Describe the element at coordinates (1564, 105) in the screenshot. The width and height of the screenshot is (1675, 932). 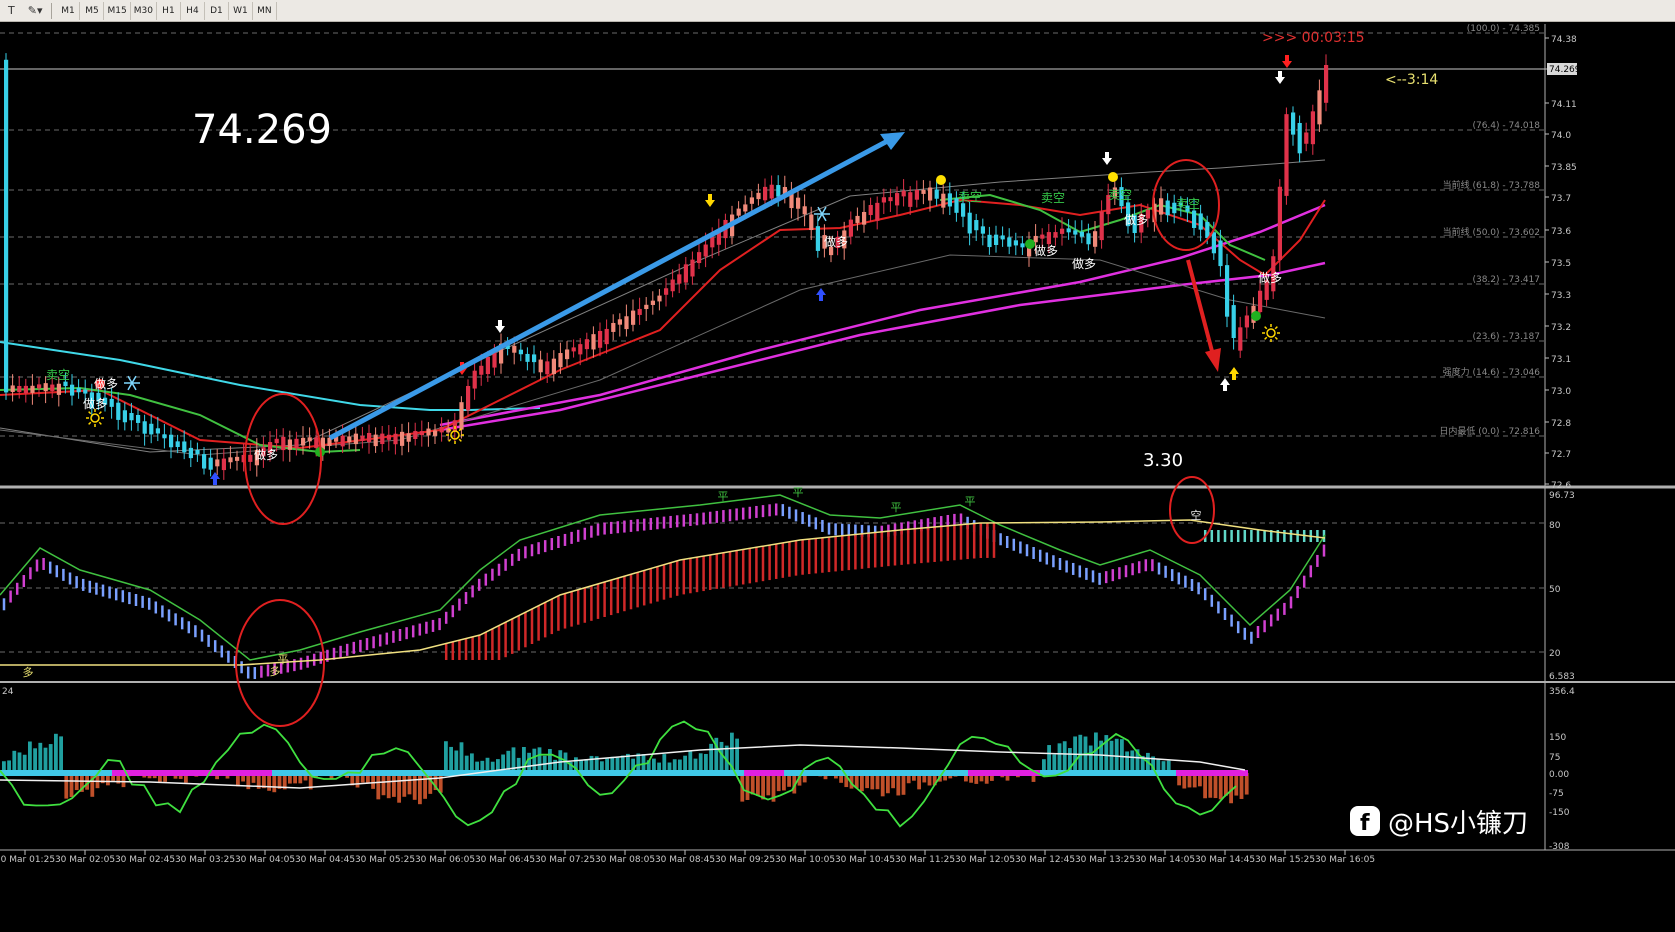
I see `price-axis-label: 74.11` at that location.